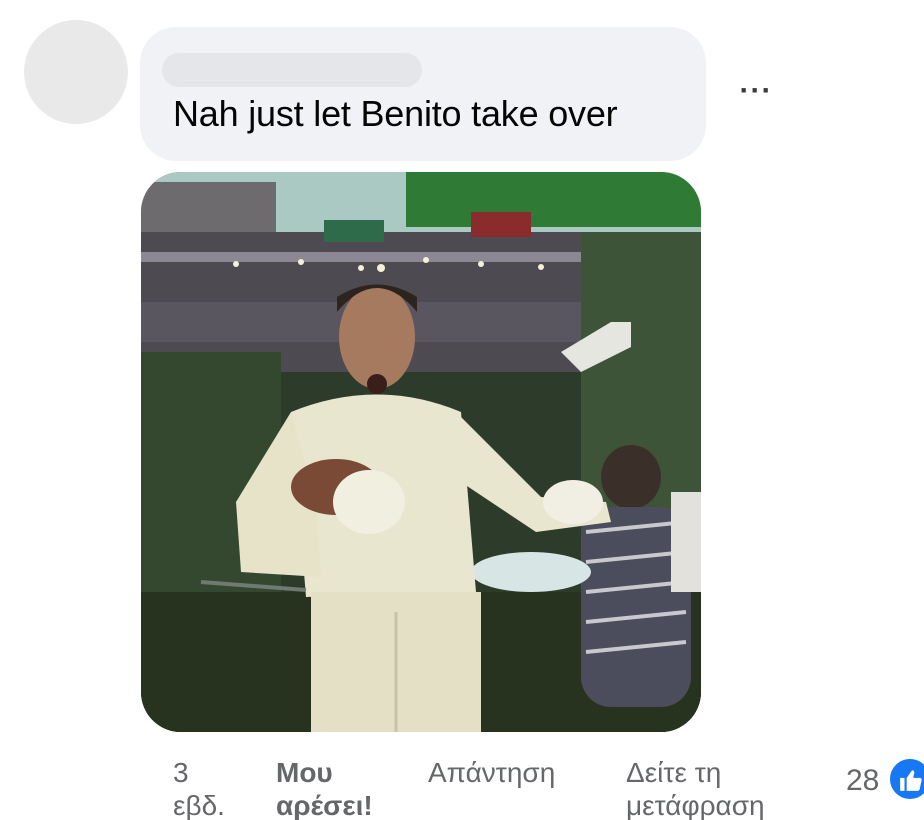 This screenshot has width=924, height=820. Describe the element at coordinates (324, 805) in the screenshot. I see `like-label-line-2: αρέσει!` at that location.